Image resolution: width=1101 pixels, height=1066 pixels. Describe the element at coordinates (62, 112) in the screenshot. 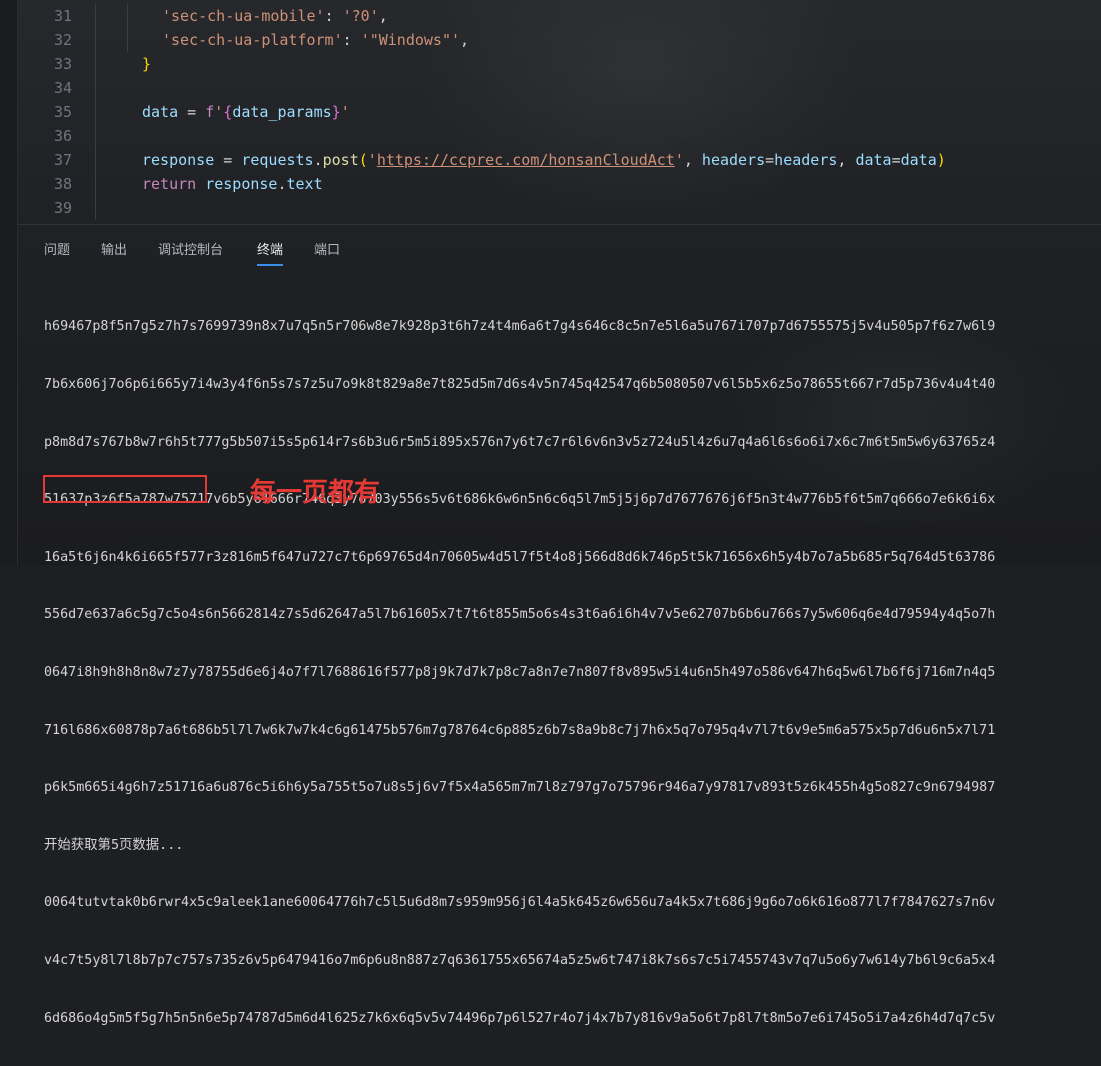

I see `line-number: 35` at that location.